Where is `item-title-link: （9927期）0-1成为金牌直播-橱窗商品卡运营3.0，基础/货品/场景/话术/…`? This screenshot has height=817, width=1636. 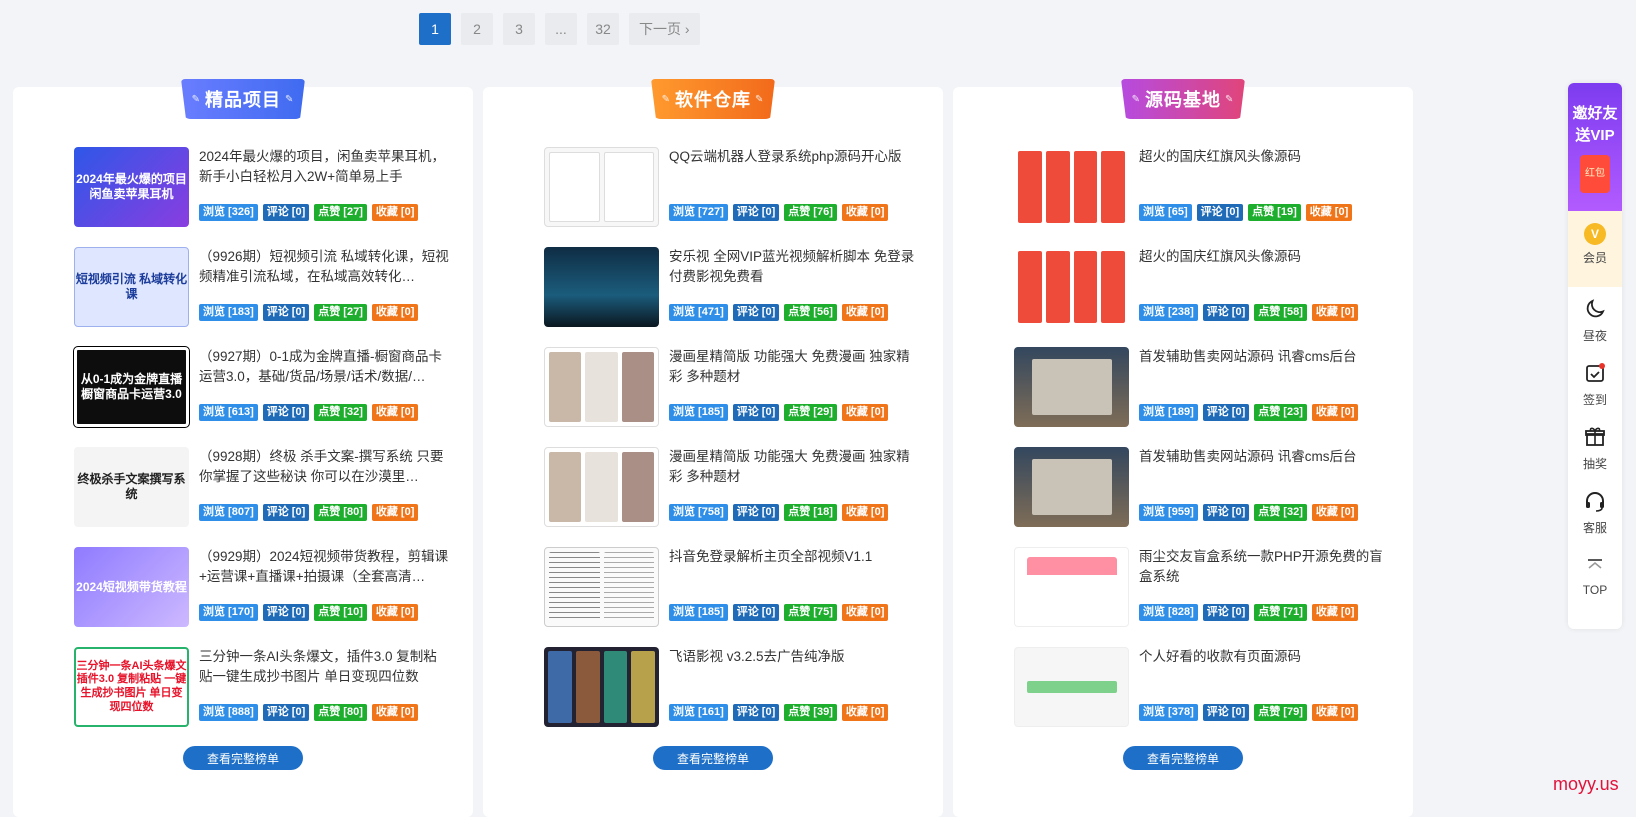
item-title-link: （9927期）0-1成为金牌直播-橱窗商品卡运营3.0，基础/货品/场景/话术/… is located at coordinates (324, 367).